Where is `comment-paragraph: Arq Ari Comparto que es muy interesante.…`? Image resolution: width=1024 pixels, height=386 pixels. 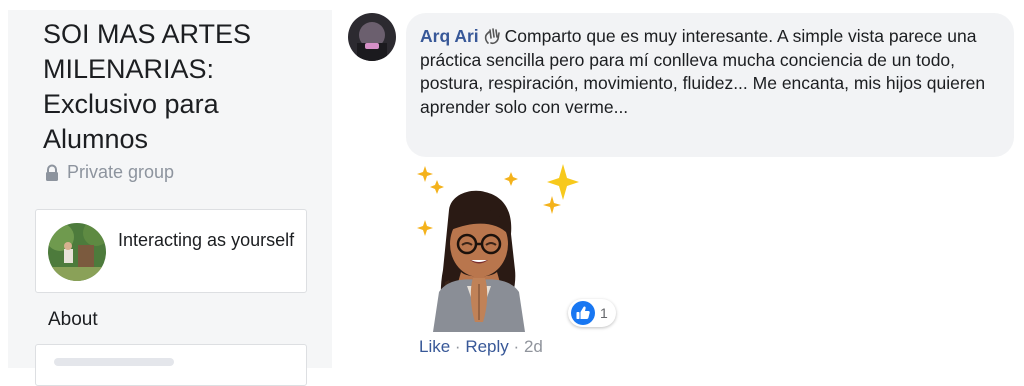 comment-paragraph: Arq Ari Comparto que es muy interesante.… is located at coordinates (710, 72).